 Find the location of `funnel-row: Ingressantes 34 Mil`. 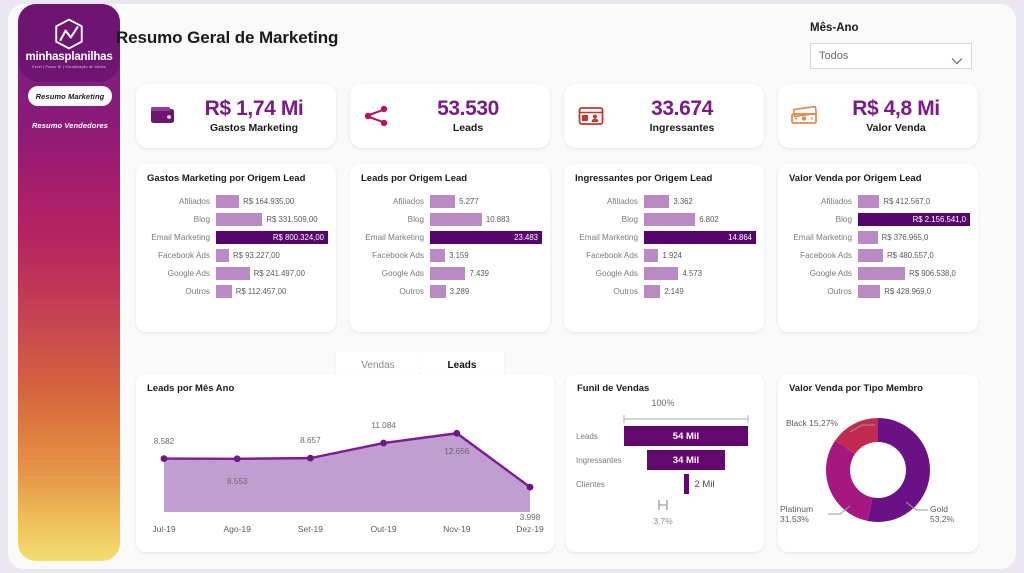

funnel-row: Ingressantes 34 Mil is located at coordinates (663, 460).